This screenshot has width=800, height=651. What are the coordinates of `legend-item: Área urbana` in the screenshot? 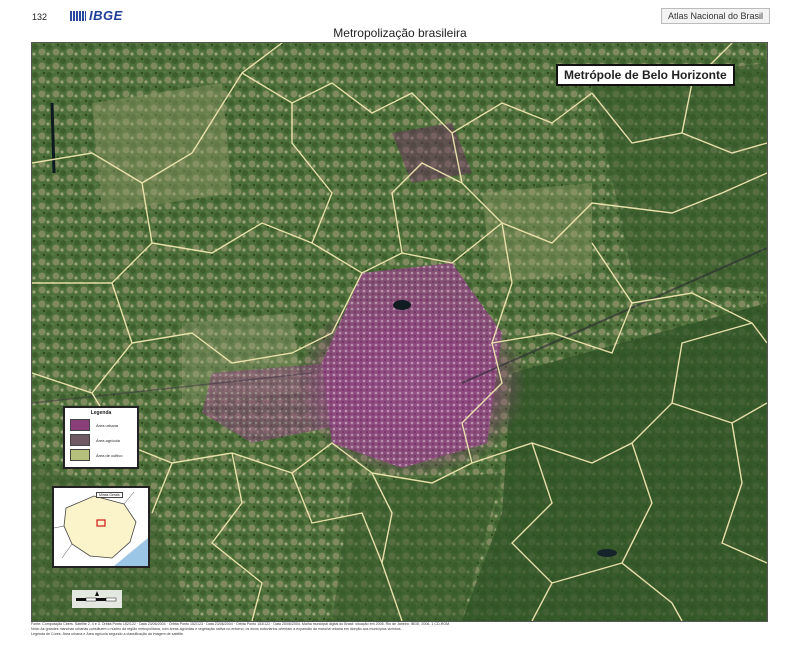 It's located at (103, 425).